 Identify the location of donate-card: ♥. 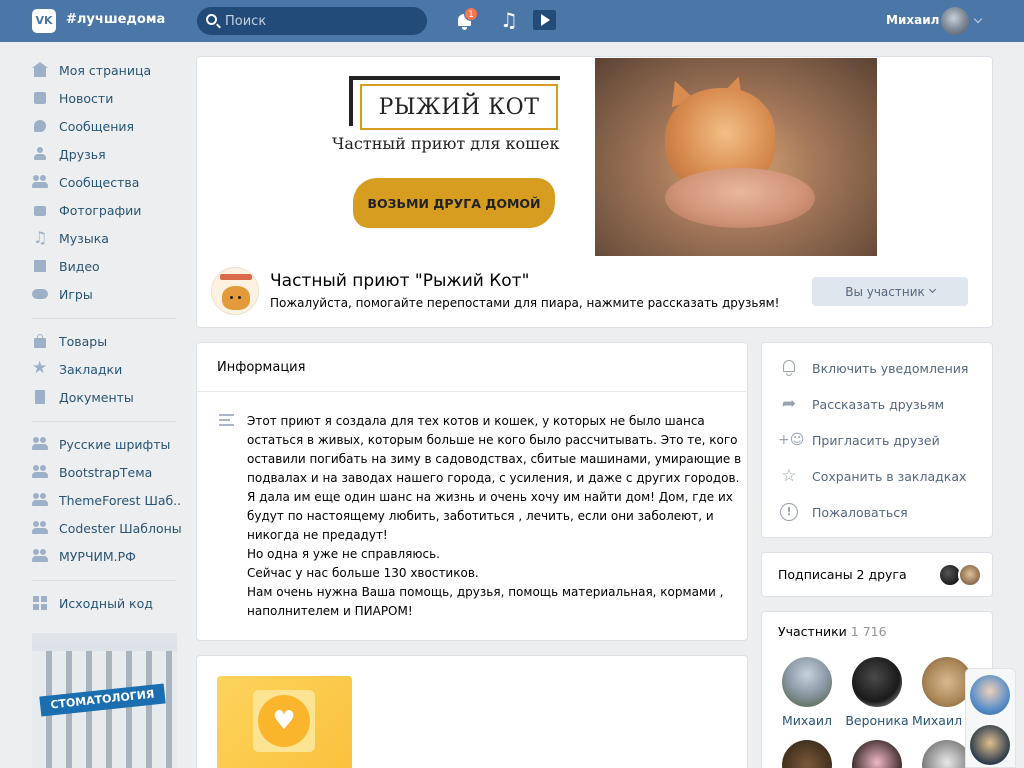
(472, 711).